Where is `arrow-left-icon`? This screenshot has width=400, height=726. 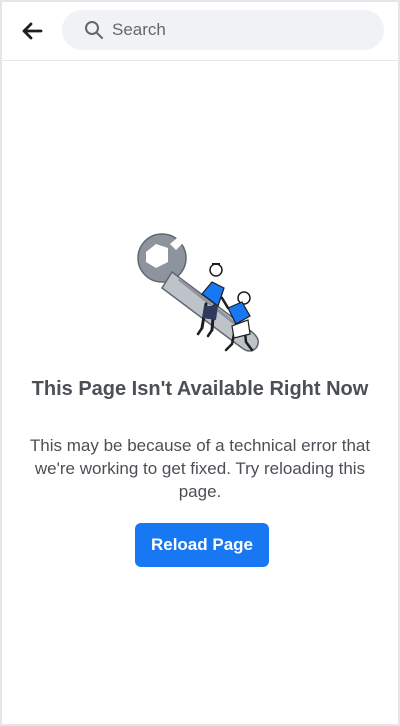 arrow-left-icon is located at coordinates (32, 31).